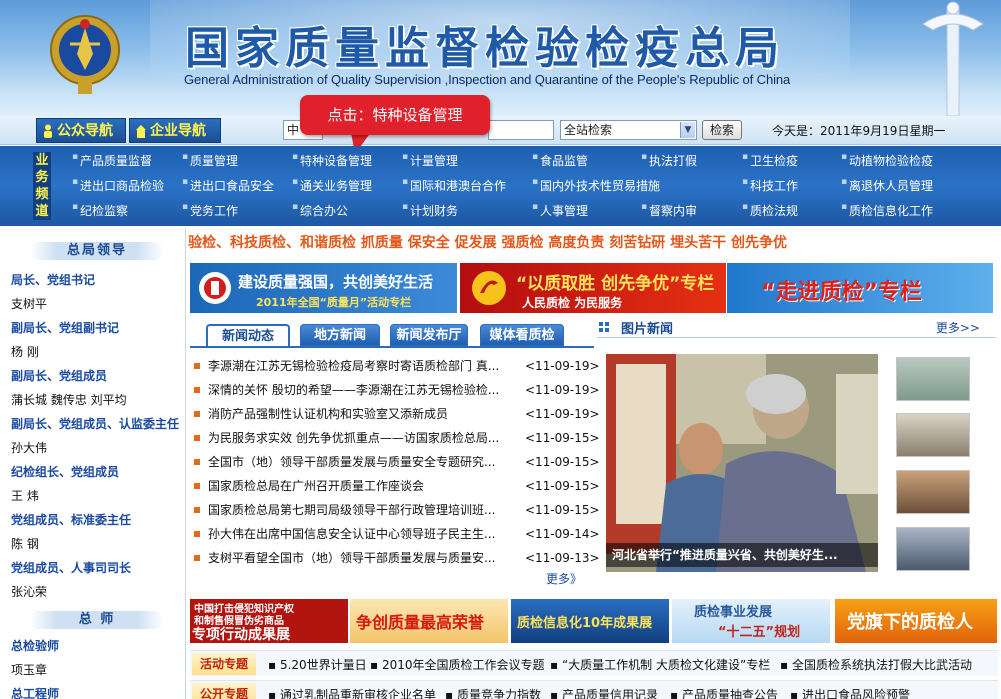  Describe the element at coordinates (81, 130) in the screenshot. I see `public-nav-button: 公众导航` at that location.